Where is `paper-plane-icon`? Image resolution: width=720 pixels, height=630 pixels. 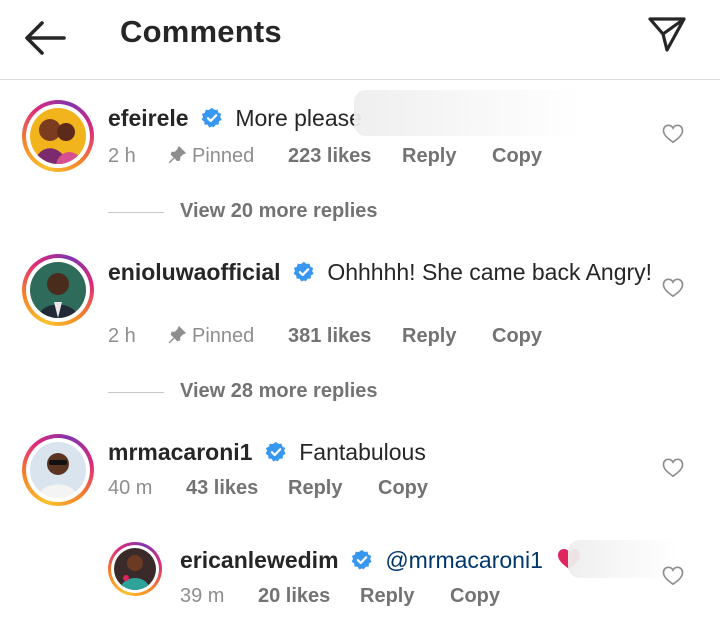 paper-plane-icon is located at coordinates (667, 34).